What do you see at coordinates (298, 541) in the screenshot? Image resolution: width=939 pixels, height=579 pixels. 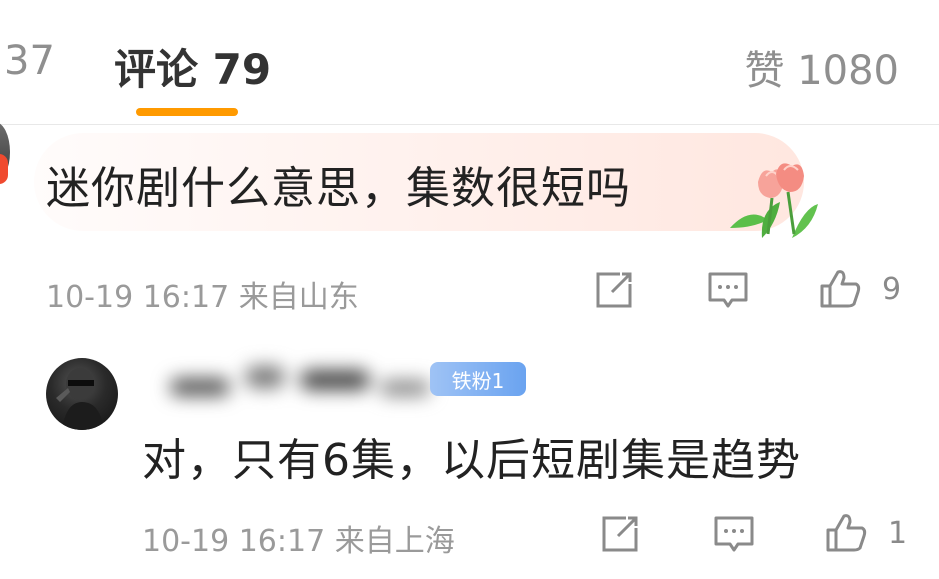 I see `reply-meta: 10-19 16:17 来自上海` at bounding box center [298, 541].